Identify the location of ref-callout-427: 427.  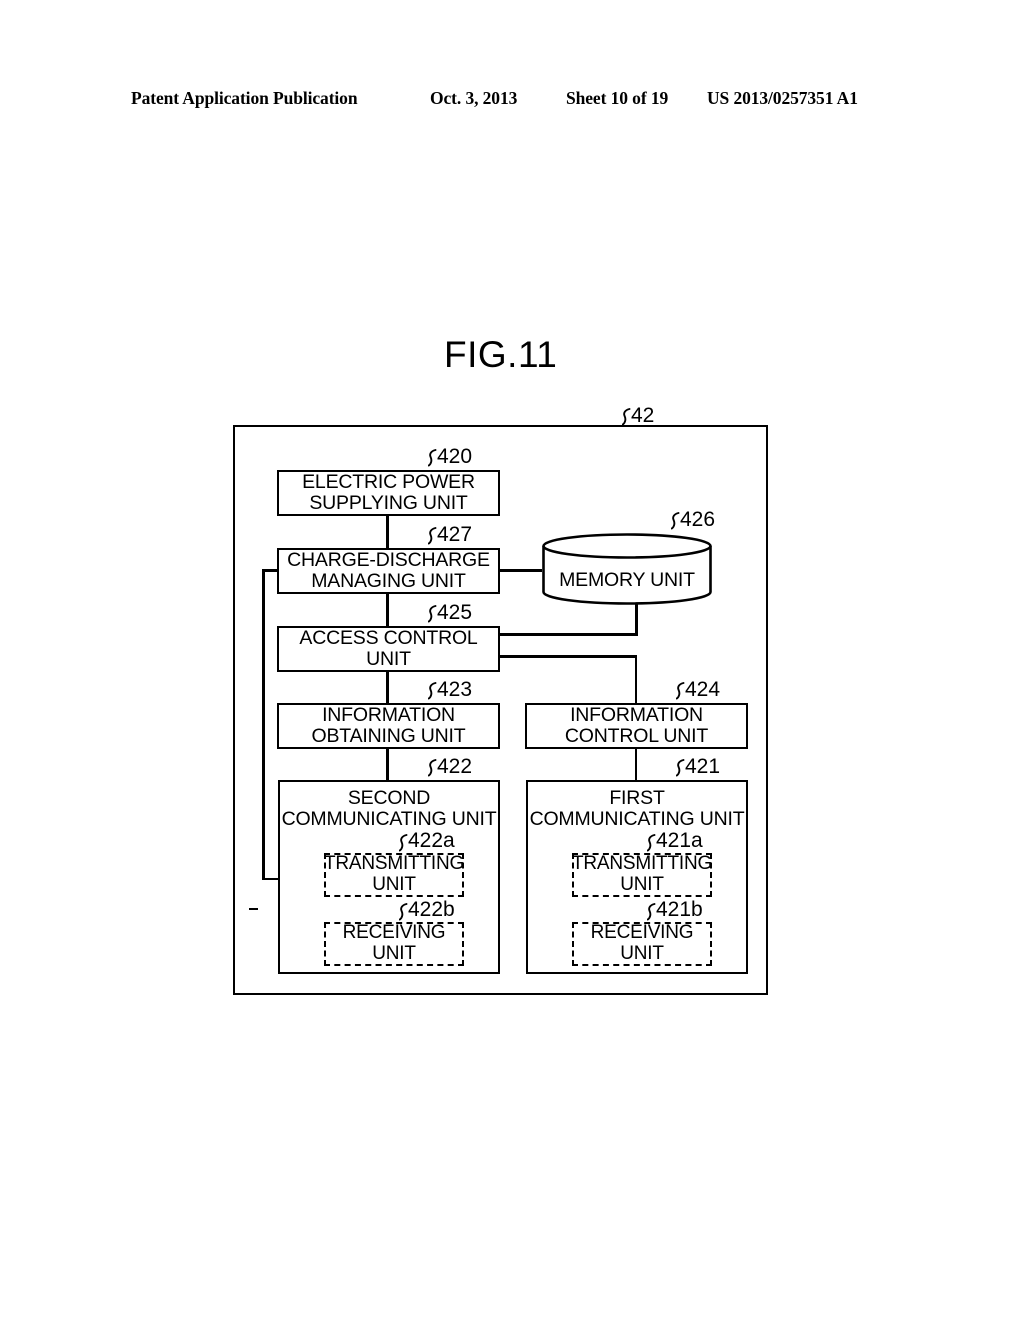
(450, 535).